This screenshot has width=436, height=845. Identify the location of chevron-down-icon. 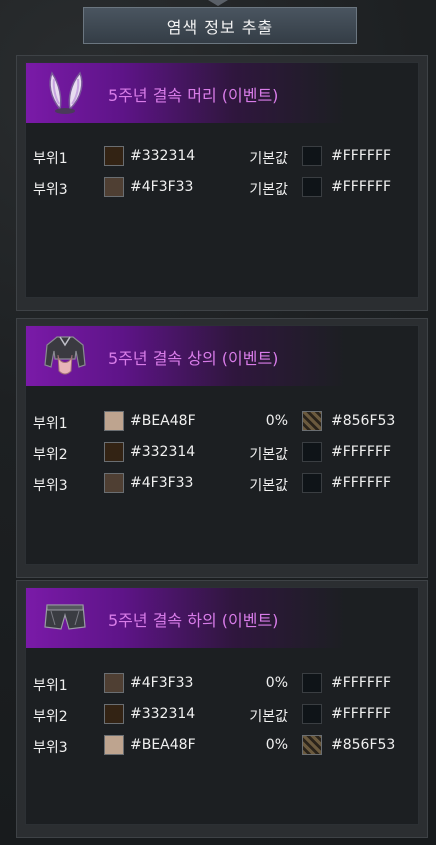
(218, 3).